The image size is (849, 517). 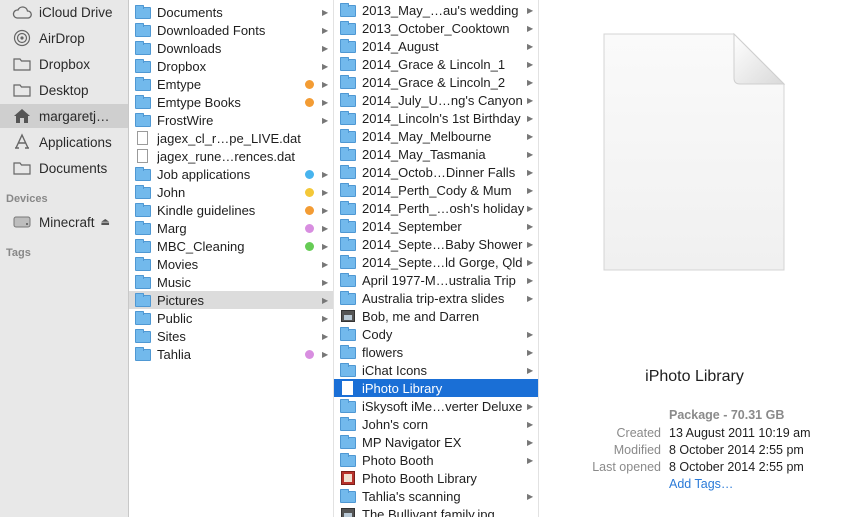 What do you see at coordinates (231, 192) in the screenshot?
I see `folder-row: John ▶` at bounding box center [231, 192].